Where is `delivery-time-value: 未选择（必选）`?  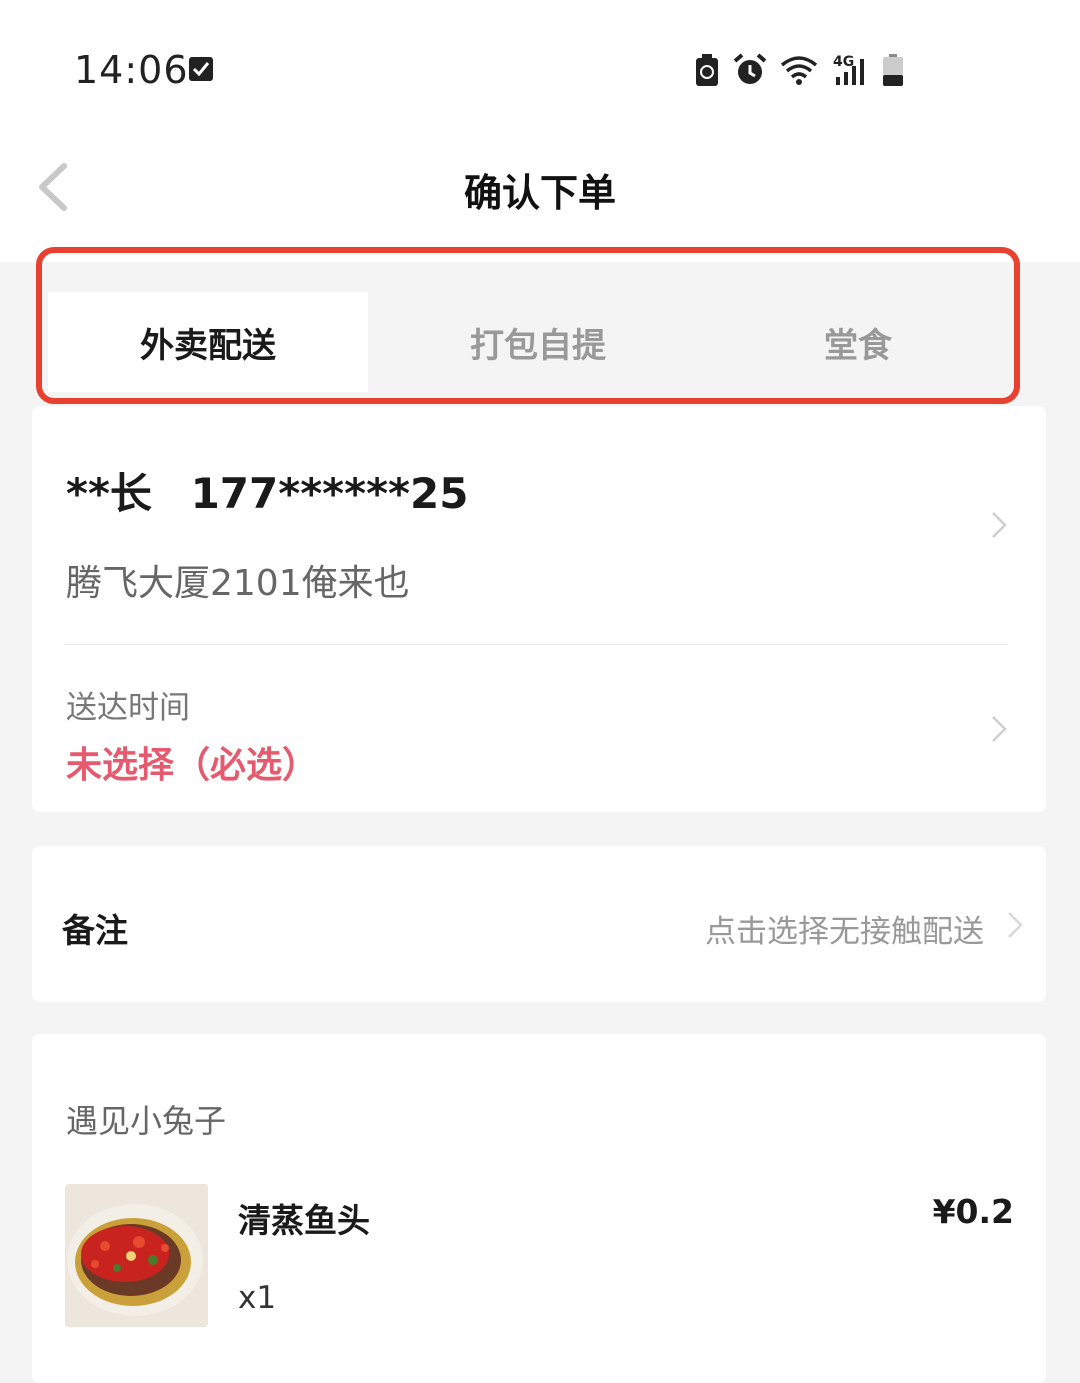
delivery-time-value: 未选择（必选） is located at coordinates (192, 762).